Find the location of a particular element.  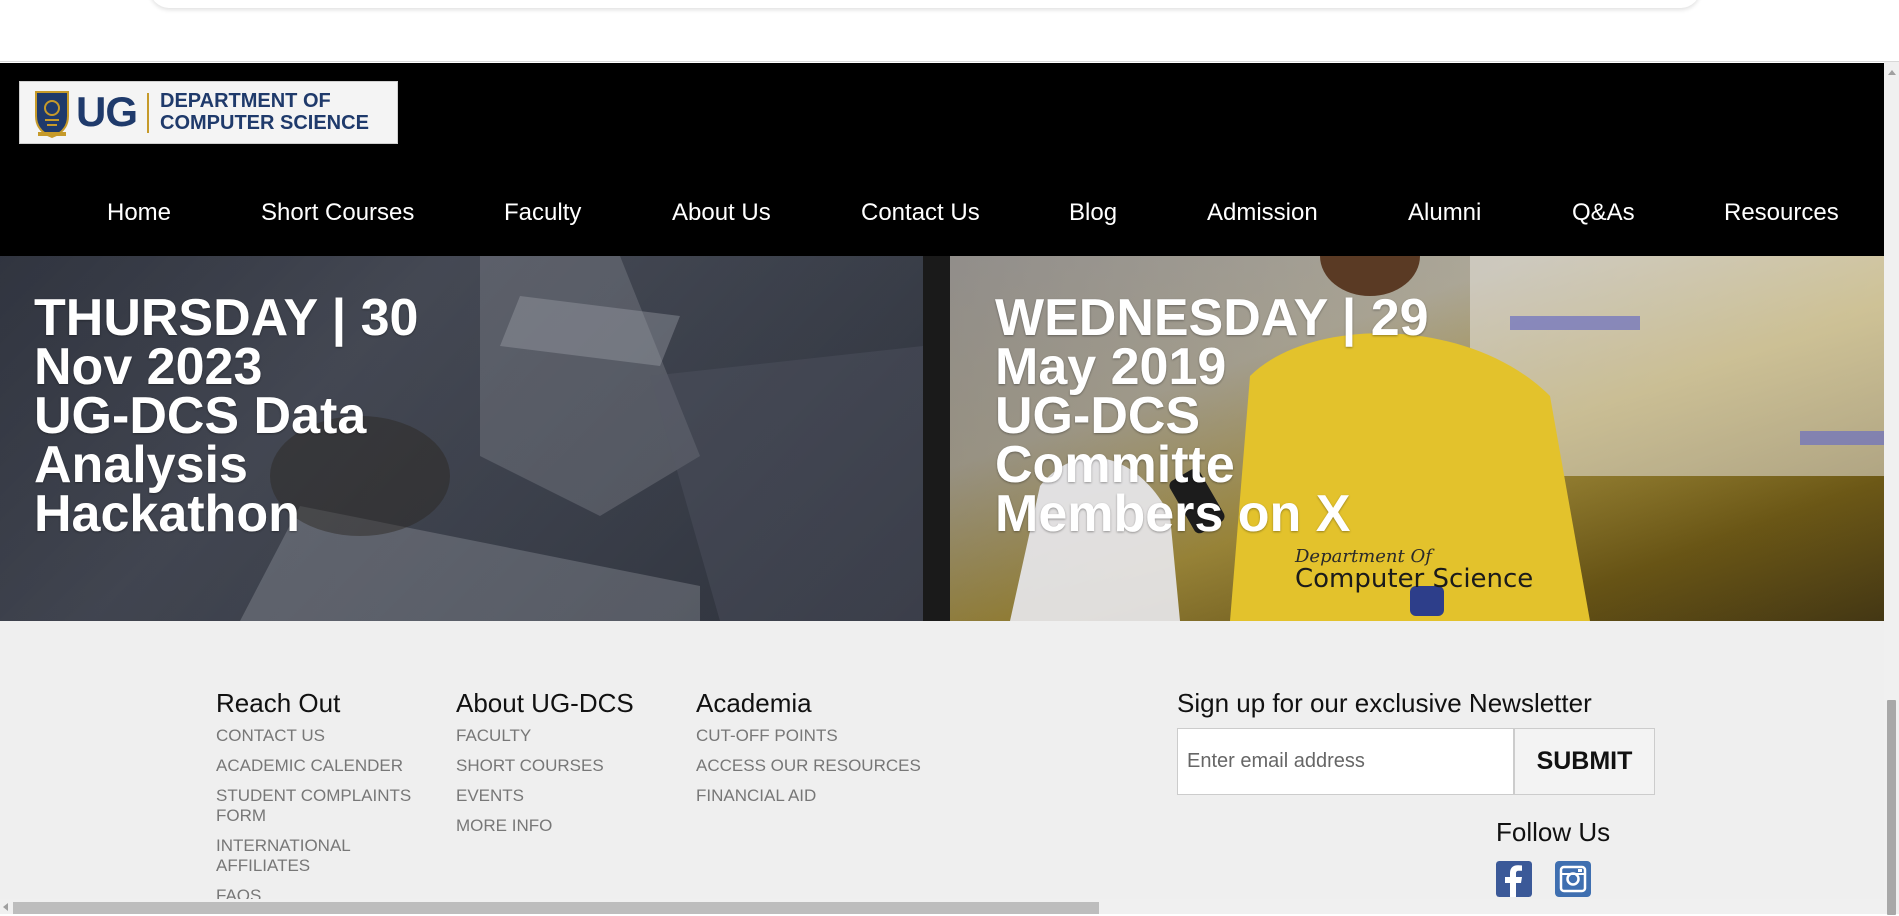

nav-resources: Resources is located at coordinates (1781, 213).